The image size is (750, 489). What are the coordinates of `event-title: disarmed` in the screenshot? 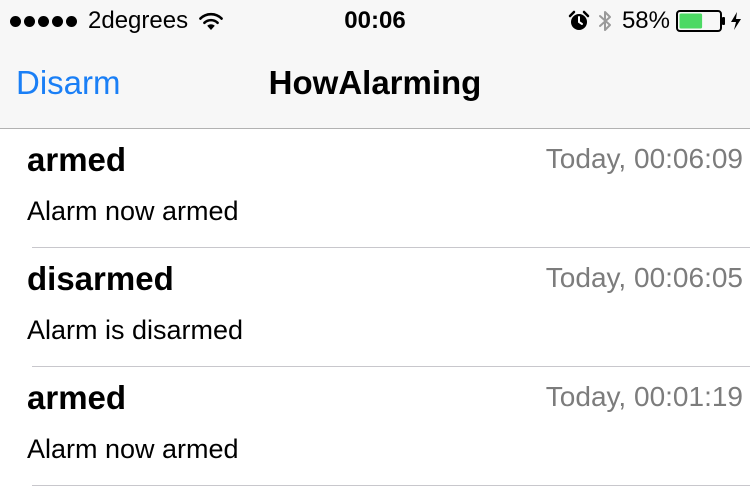 It's located at (100, 278).